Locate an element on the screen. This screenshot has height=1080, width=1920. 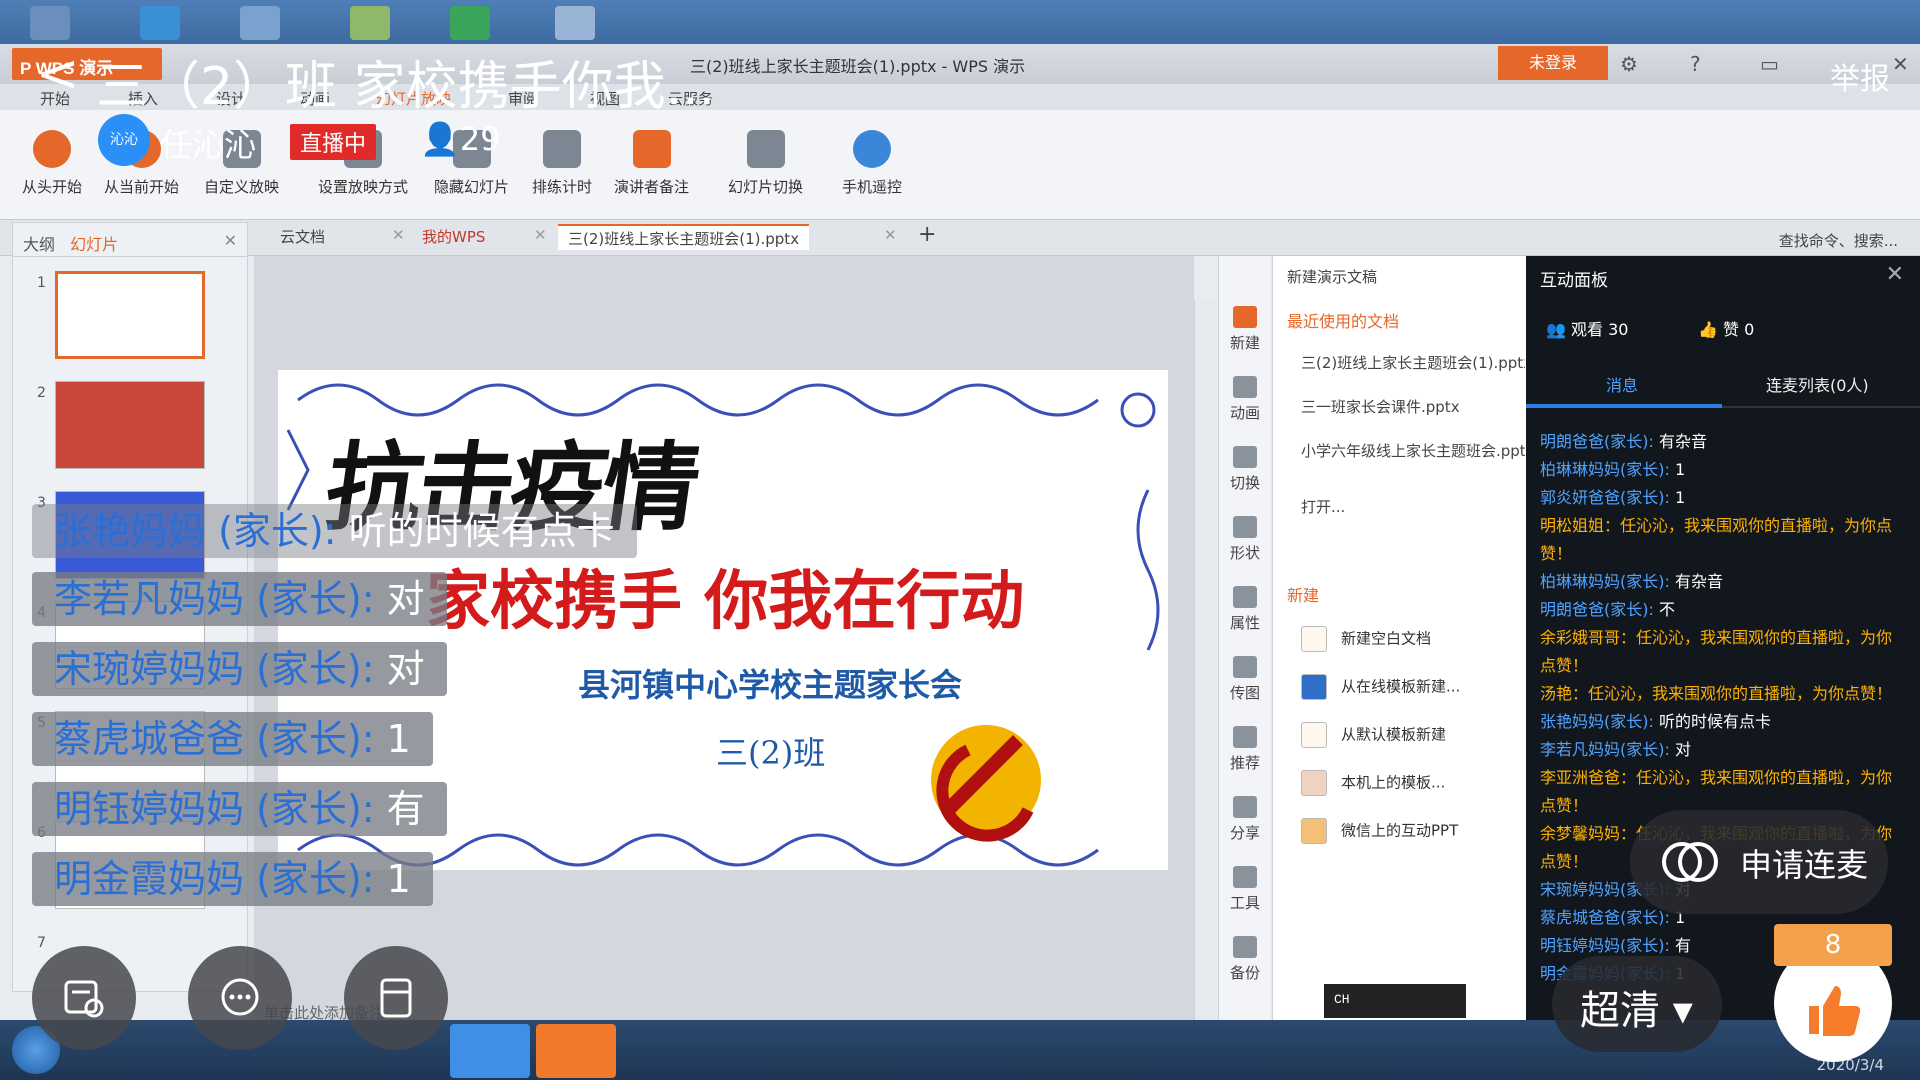
task-pane-title: 新建演示文稿 is located at coordinates (1332, 276).